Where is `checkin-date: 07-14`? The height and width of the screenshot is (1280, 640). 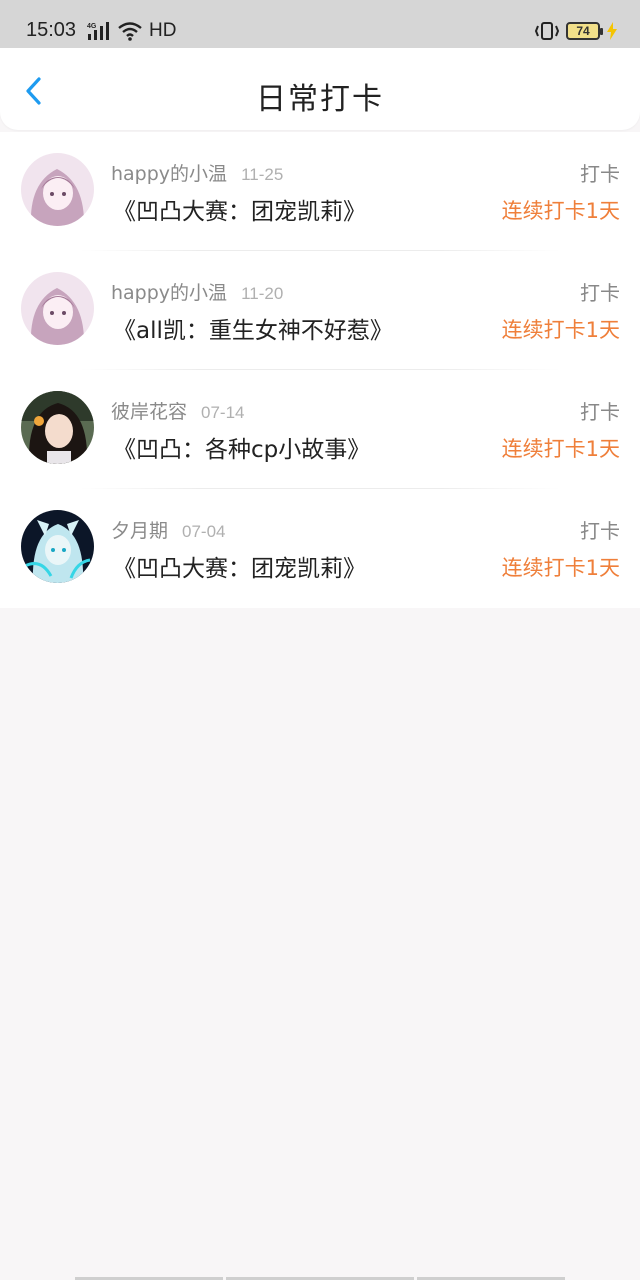
checkin-date: 07-14 is located at coordinates (223, 412).